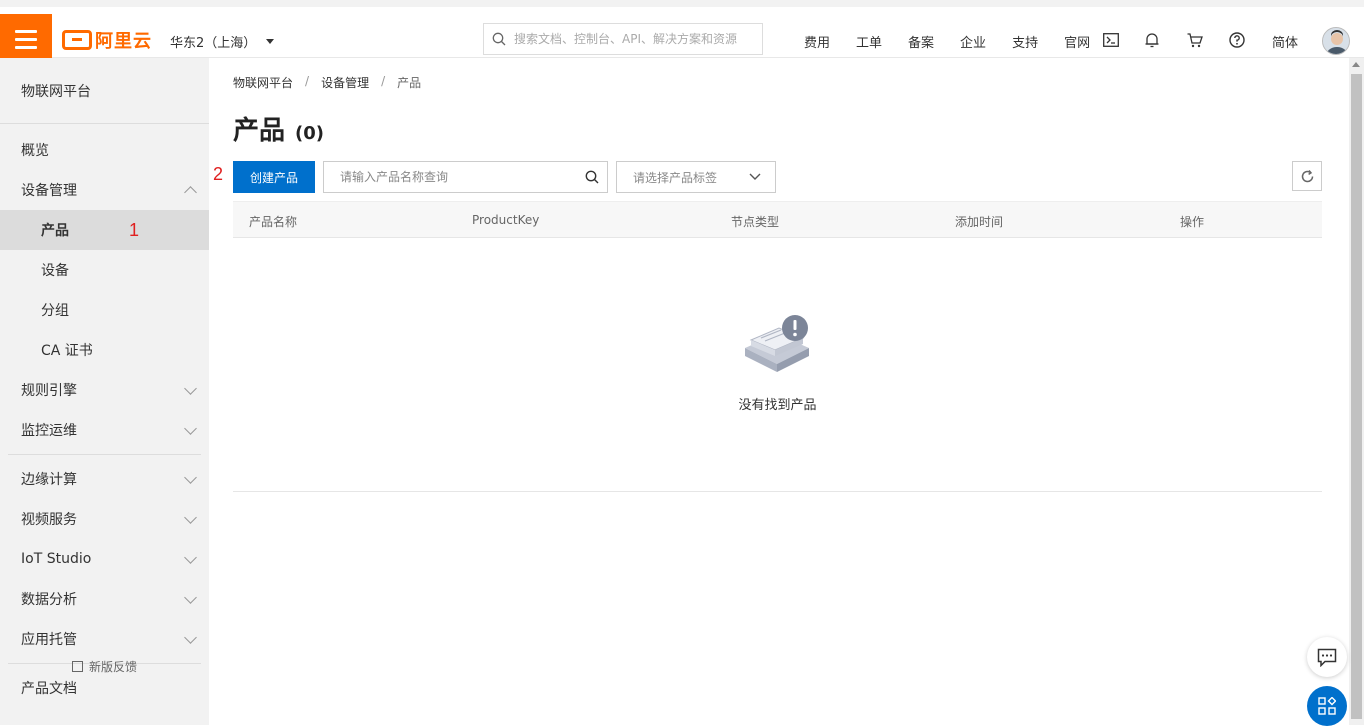 The image size is (1364, 726). Describe the element at coordinates (1192, 222) in the screenshot. I see `column-actions: 操作` at that location.